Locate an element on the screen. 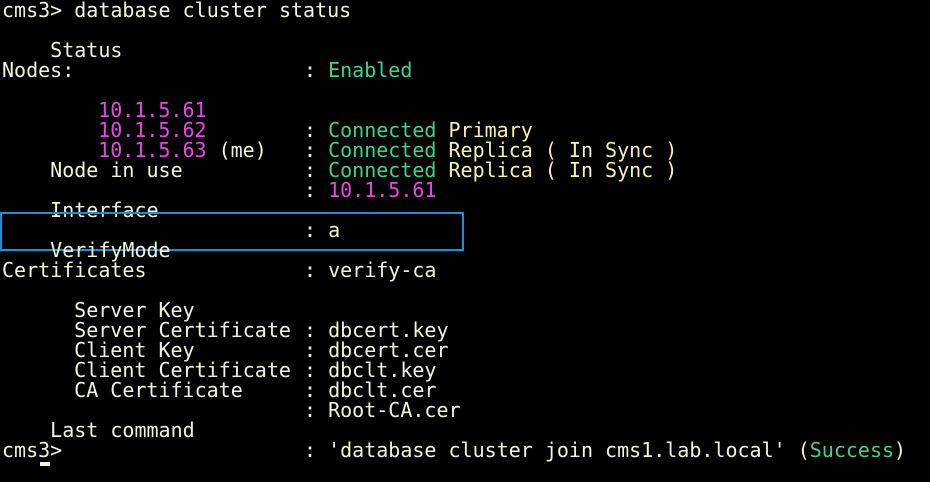 The height and width of the screenshot is (482, 930). node-in-use-row: Node in use : 10.1.5.61 is located at coordinates (243, 180).